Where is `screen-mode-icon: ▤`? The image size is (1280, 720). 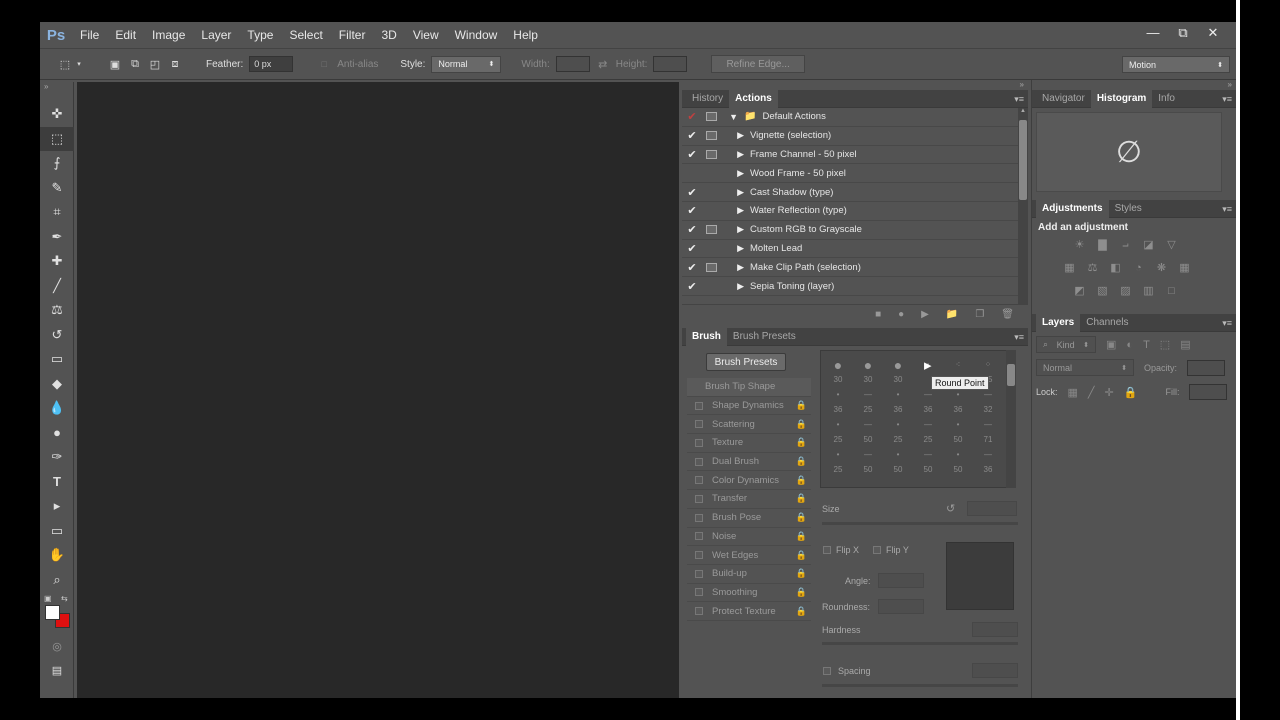
screen-mode-icon: ▤ is located at coordinates (57, 671).